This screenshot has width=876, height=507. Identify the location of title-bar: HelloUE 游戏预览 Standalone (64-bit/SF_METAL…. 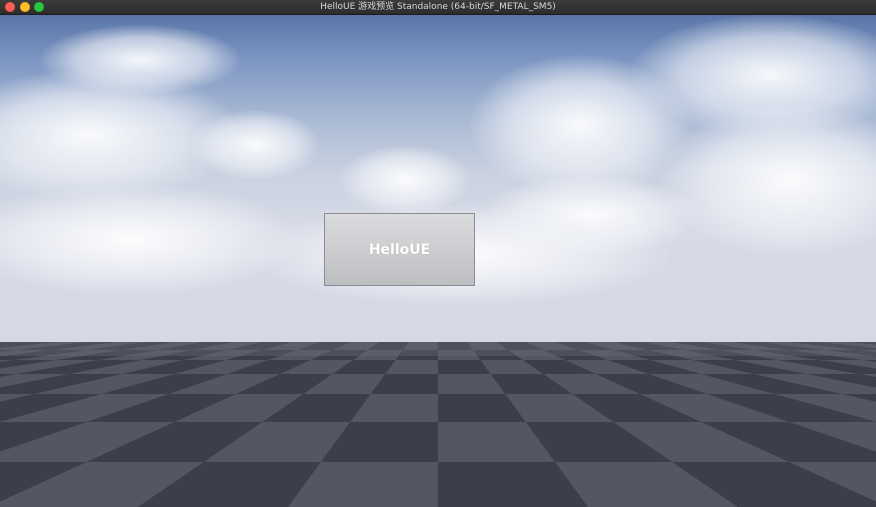
(438, 7).